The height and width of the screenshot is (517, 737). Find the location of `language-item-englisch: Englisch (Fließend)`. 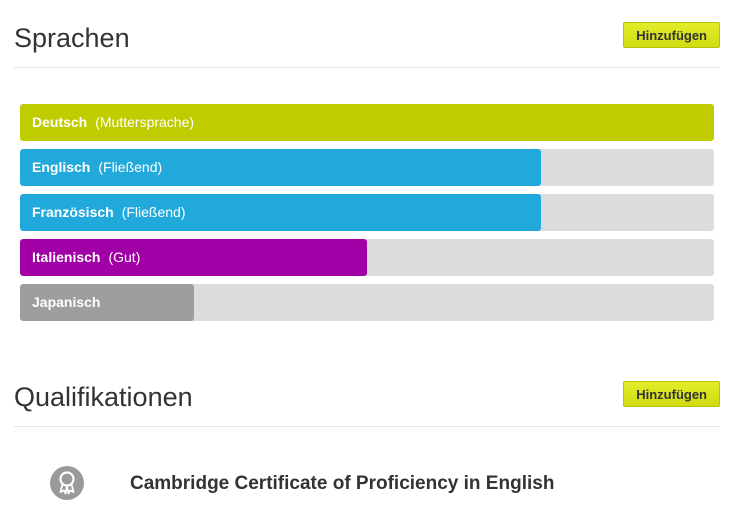

language-item-englisch: Englisch (Fließend) is located at coordinates (367, 167).